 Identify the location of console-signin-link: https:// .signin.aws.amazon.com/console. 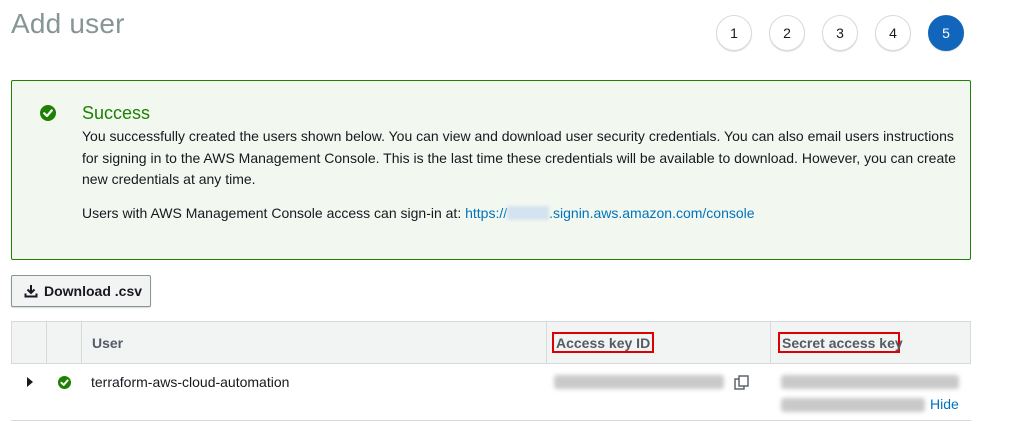
(609, 213).